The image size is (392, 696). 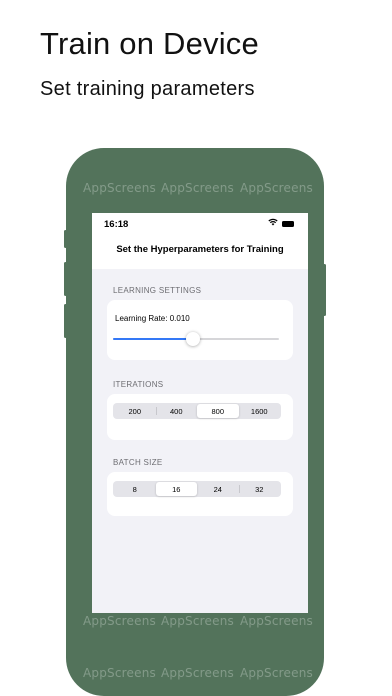 I want to click on batch-size-option: 16, so click(x=176, y=489).